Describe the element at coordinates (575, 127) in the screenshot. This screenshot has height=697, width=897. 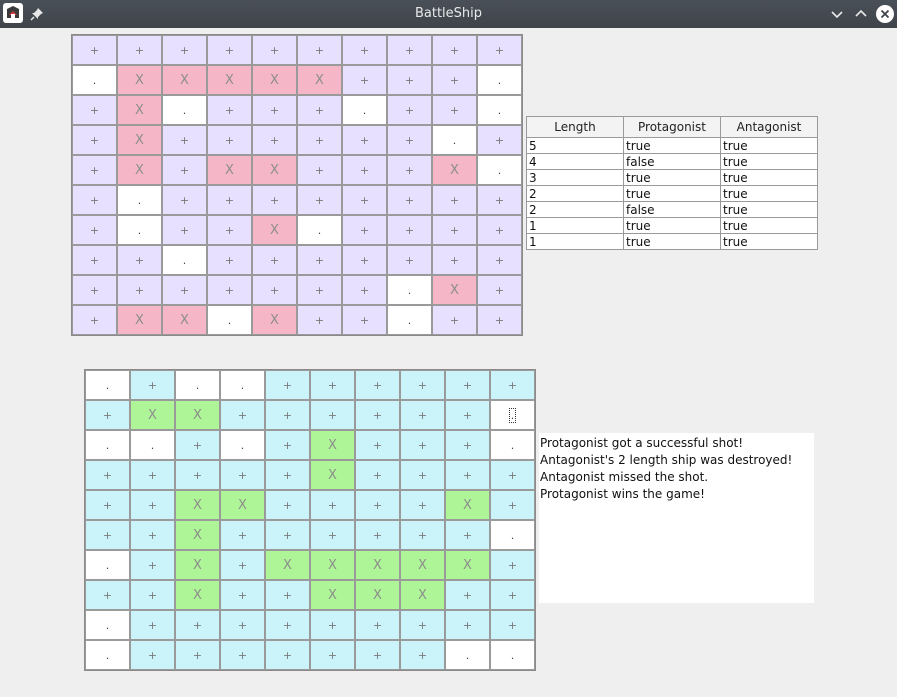
I see `header-length: Length` at that location.